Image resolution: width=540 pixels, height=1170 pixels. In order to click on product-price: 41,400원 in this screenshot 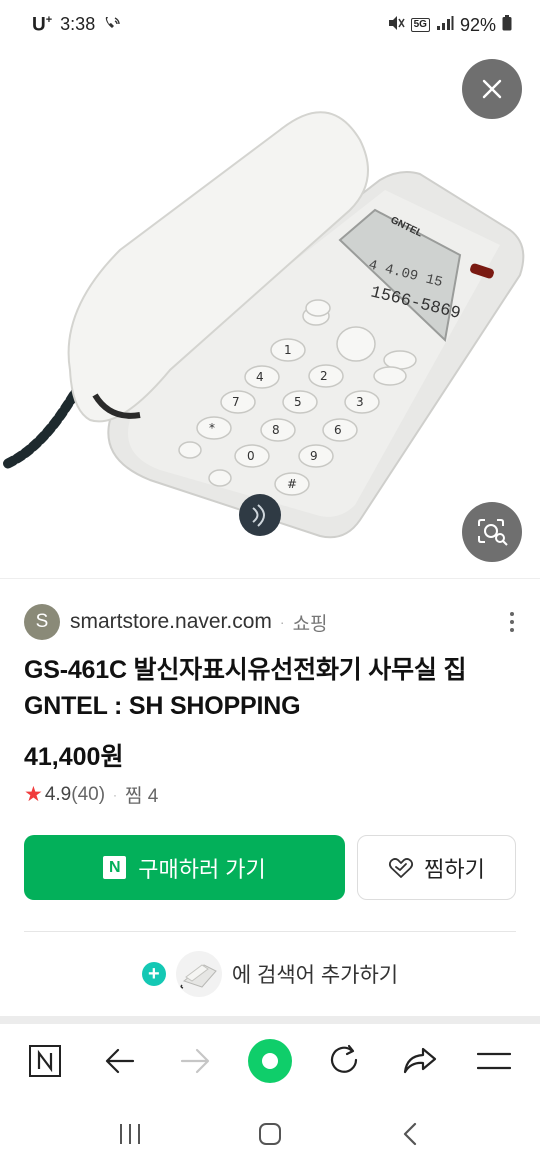, I will do `click(74, 757)`.